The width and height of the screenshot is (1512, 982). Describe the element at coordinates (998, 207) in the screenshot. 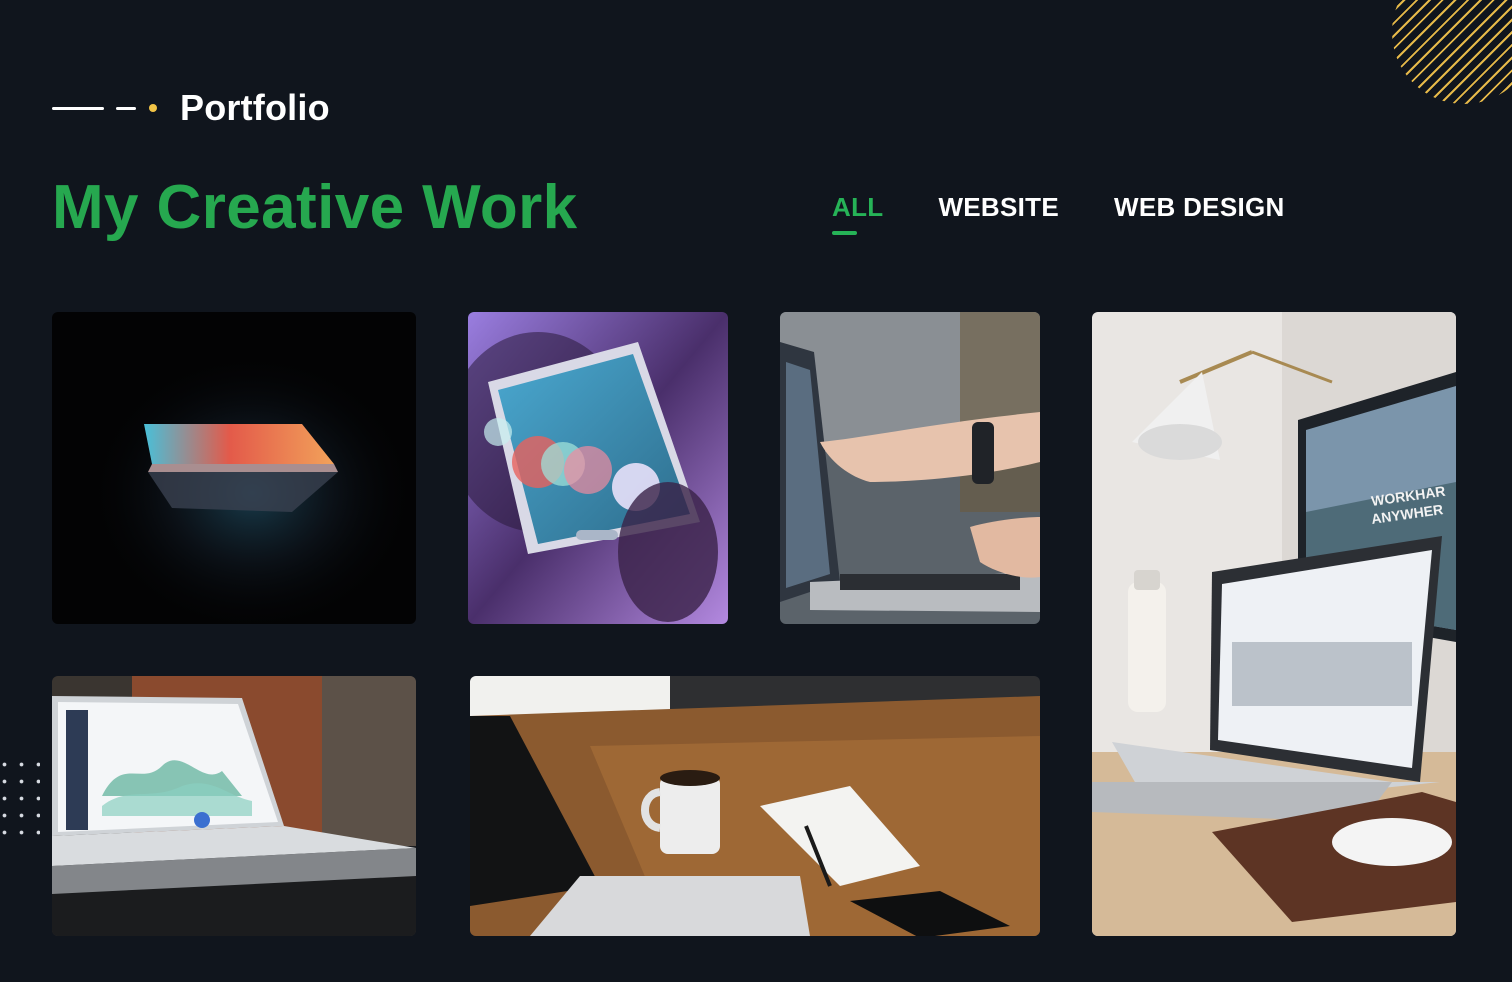

I see `tab-website: WEBSITE` at that location.